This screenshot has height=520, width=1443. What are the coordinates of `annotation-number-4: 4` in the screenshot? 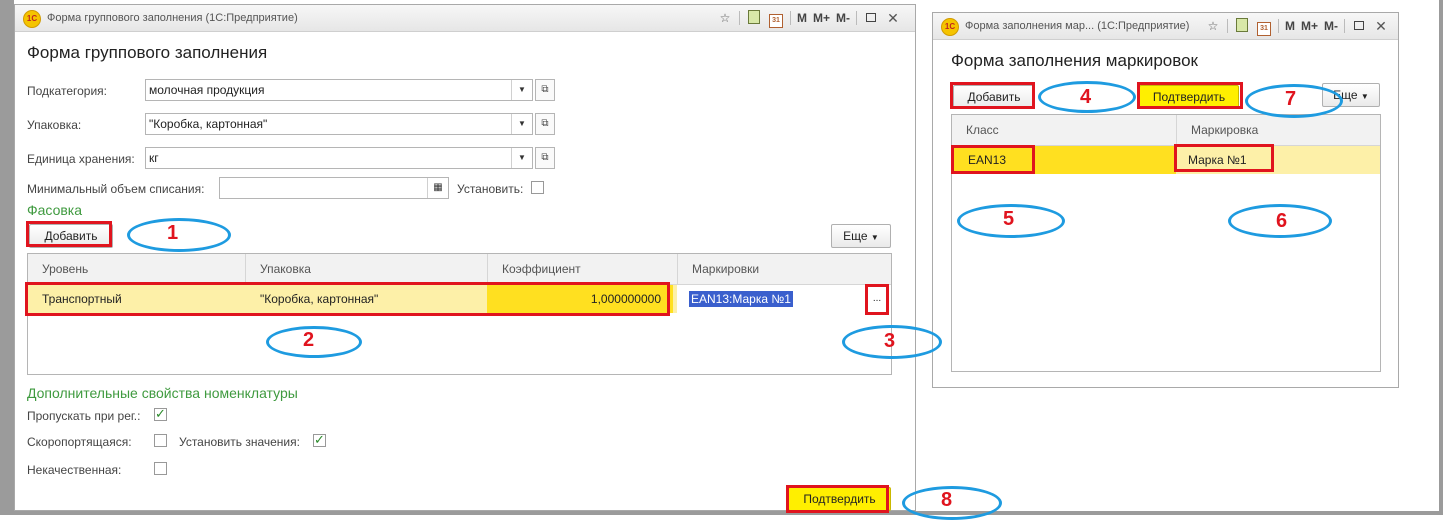 It's located at (1086, 97).